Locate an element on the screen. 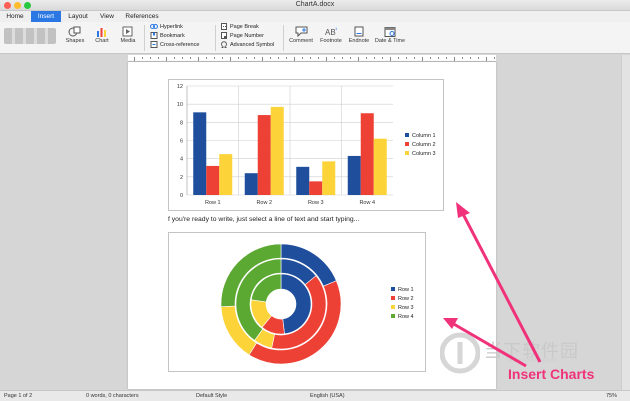 Image resolution: width=630 pixels, height=401 pixels. date-time-label: Date & Time is located at coordinates (390, 41).